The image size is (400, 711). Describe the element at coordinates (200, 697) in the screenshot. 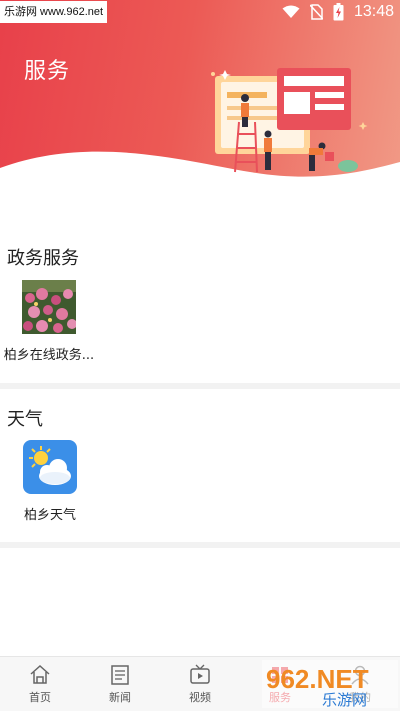

I see `nav-label: 视频` at that location.